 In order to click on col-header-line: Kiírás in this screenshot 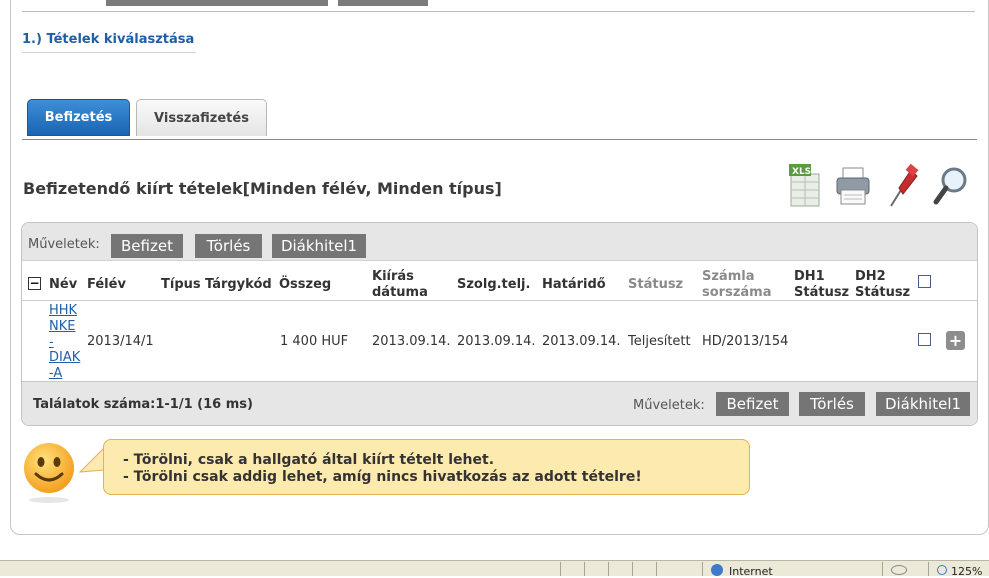, I will do `click(393, 276)`.